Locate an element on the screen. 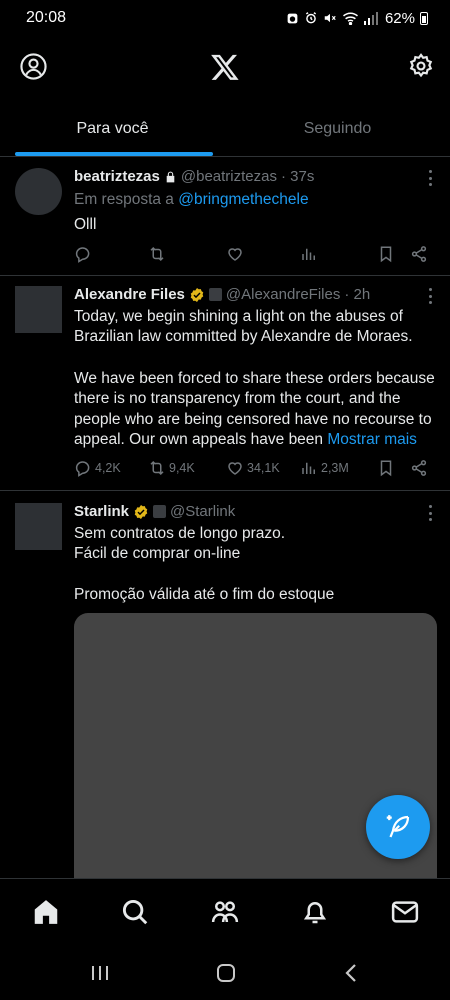 The width and height of the screenshot is (450, 1000). tab-label: Para você is located at coordinates (112, 128).